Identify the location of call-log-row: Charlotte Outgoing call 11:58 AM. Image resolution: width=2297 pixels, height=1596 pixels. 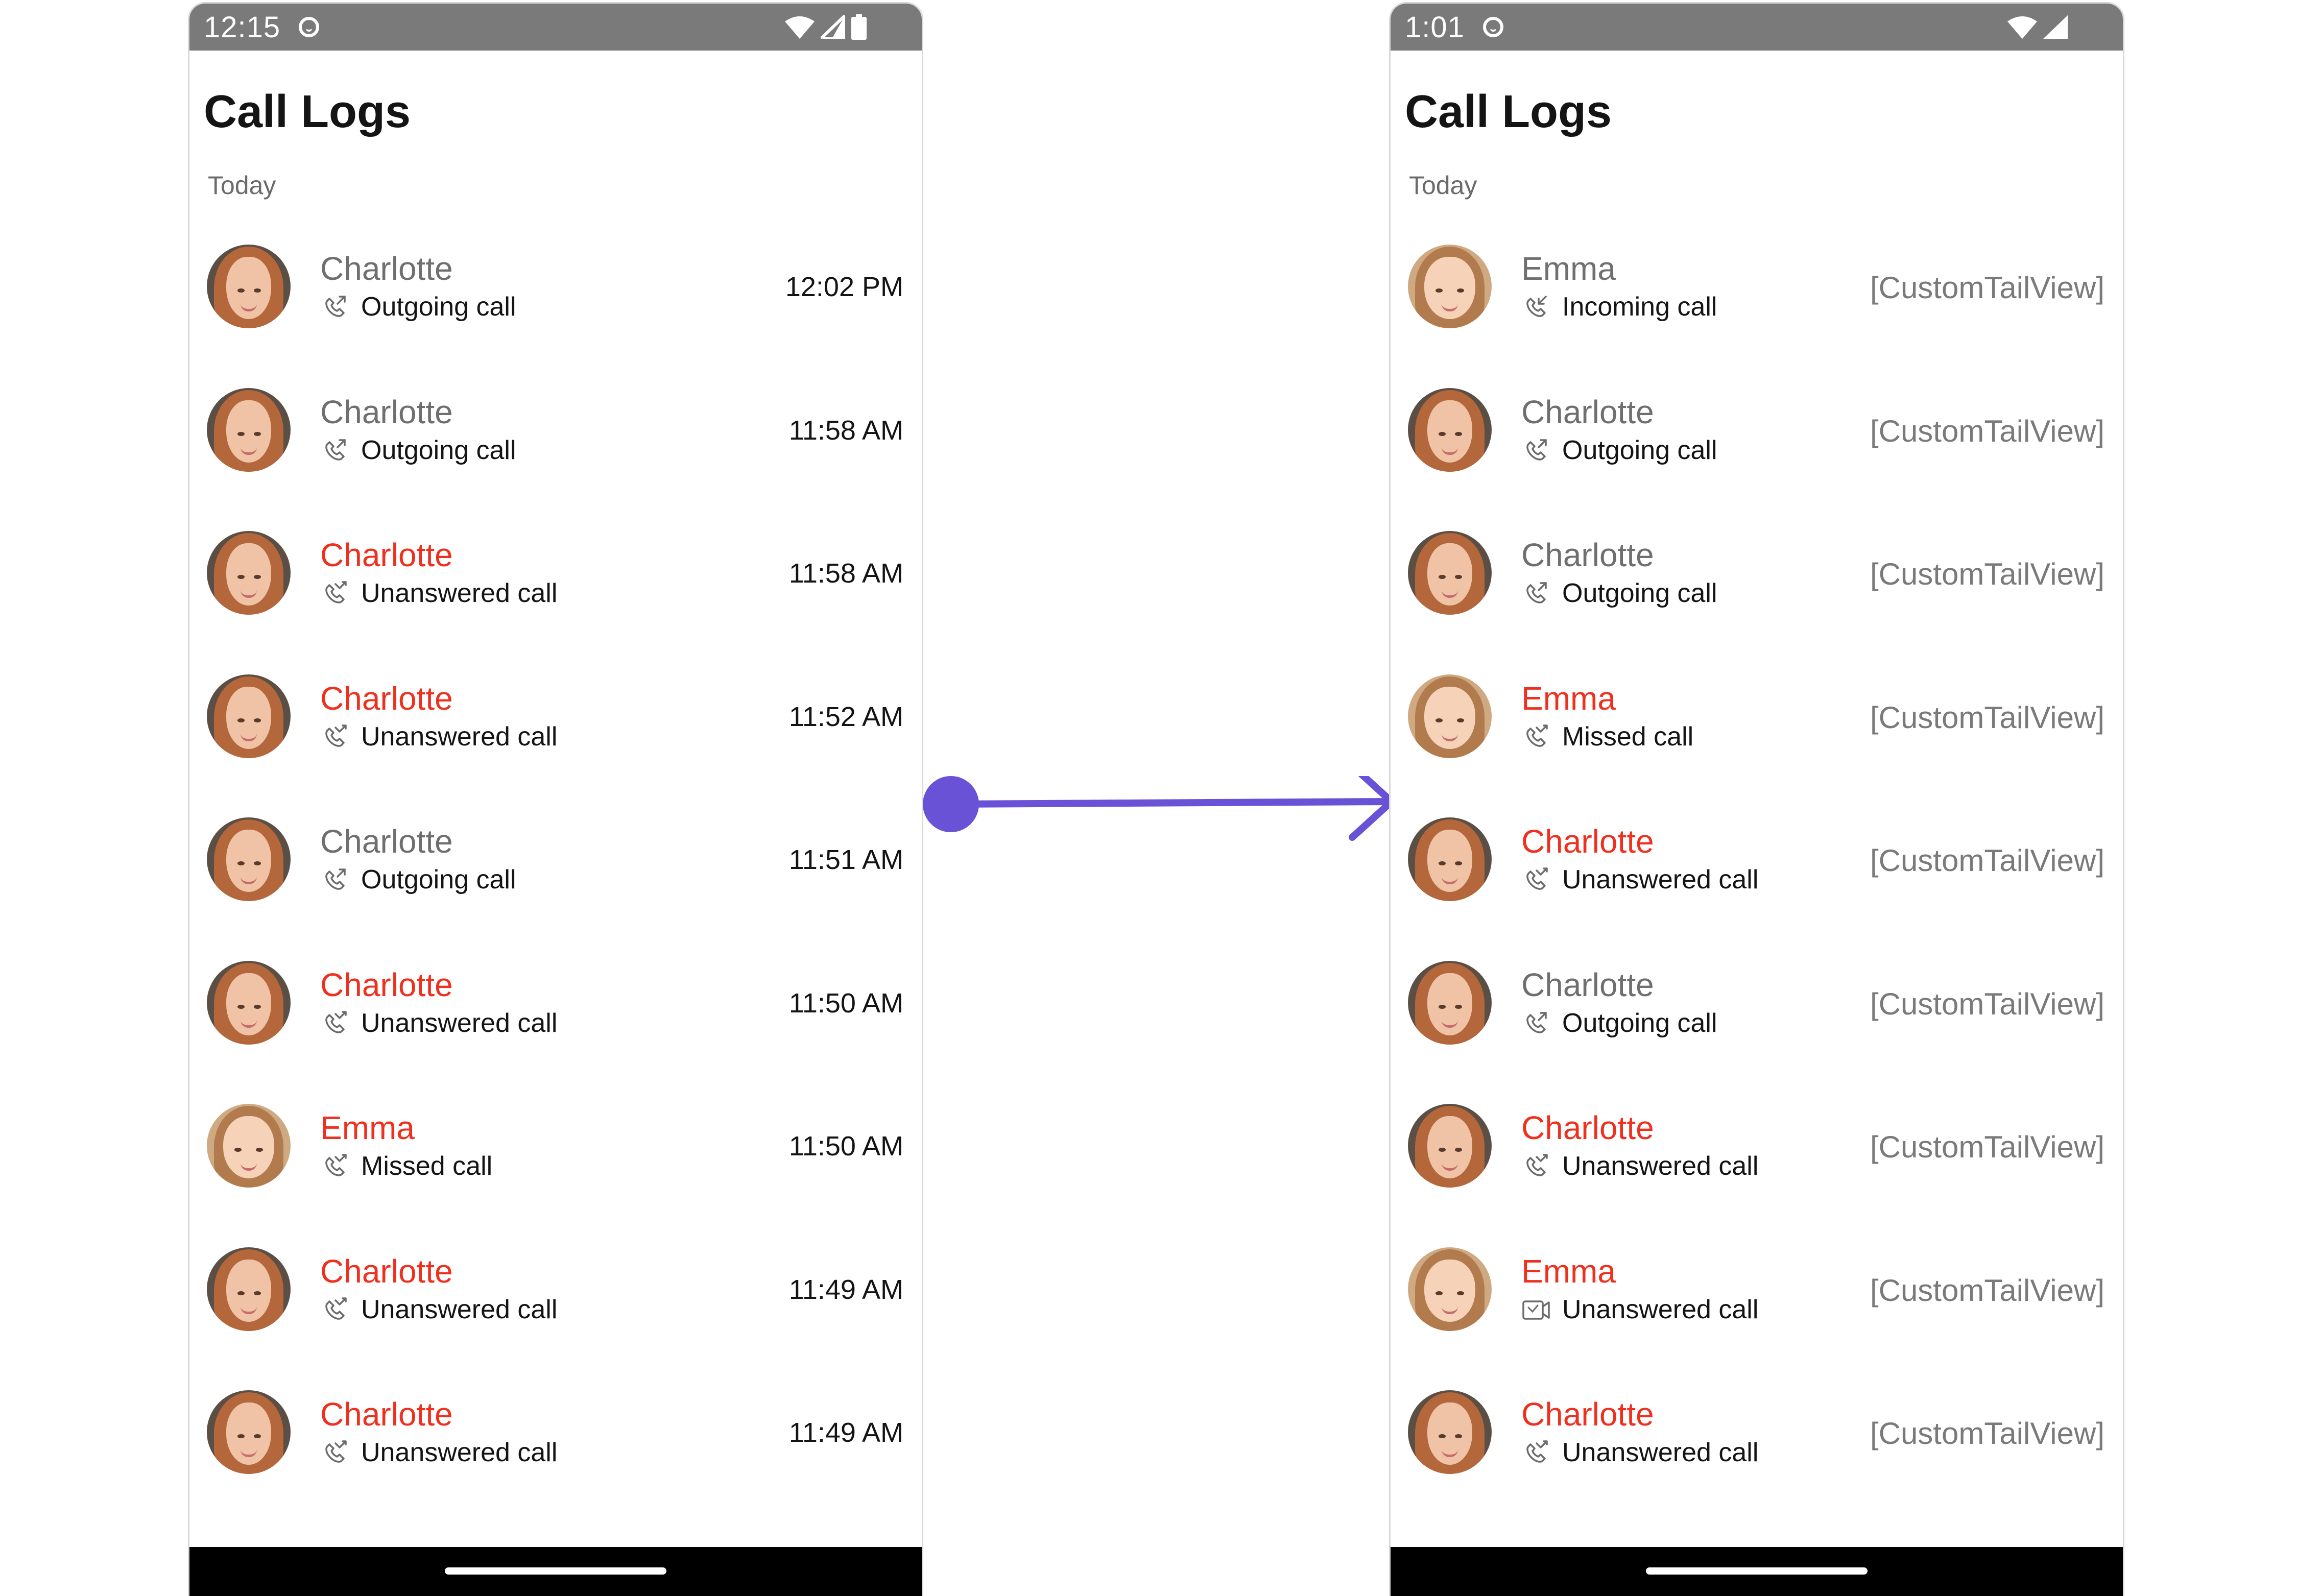
(555, 459).